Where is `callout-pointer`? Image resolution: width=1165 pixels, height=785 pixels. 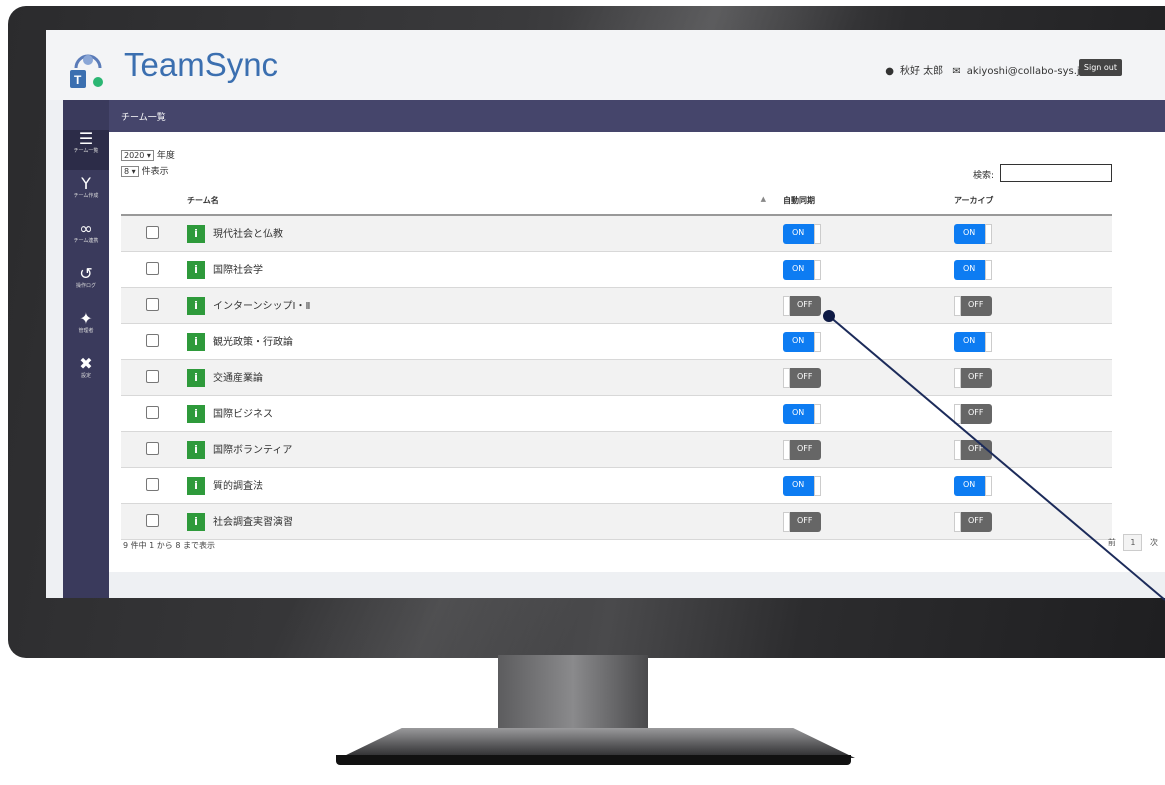
callout-pointer is located at coordinates (994, 455).